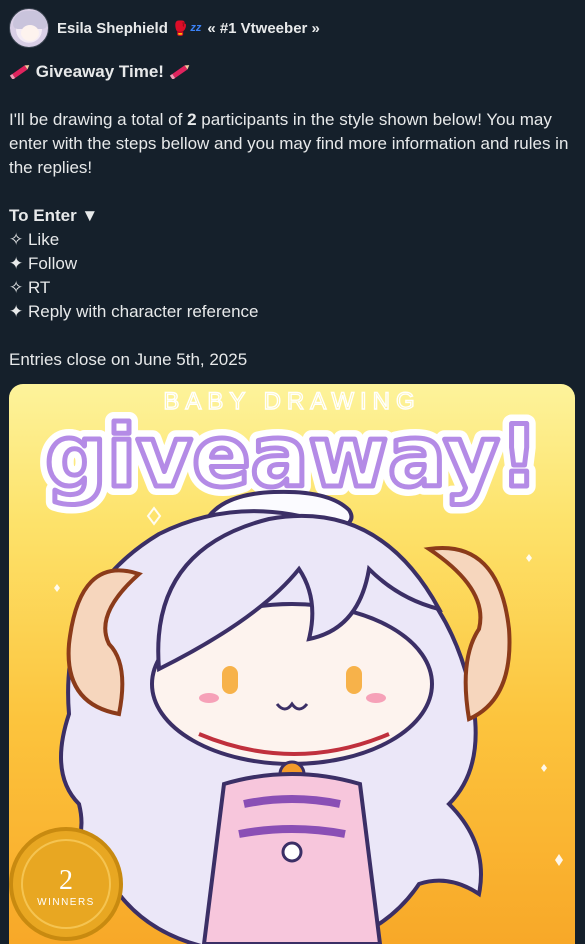 Image resolution: width=585 pixels, height=944 pixels. Describe the element at coordinates (66, 902) in the screenshot. I see `badge-label: WINNERS` at that location.